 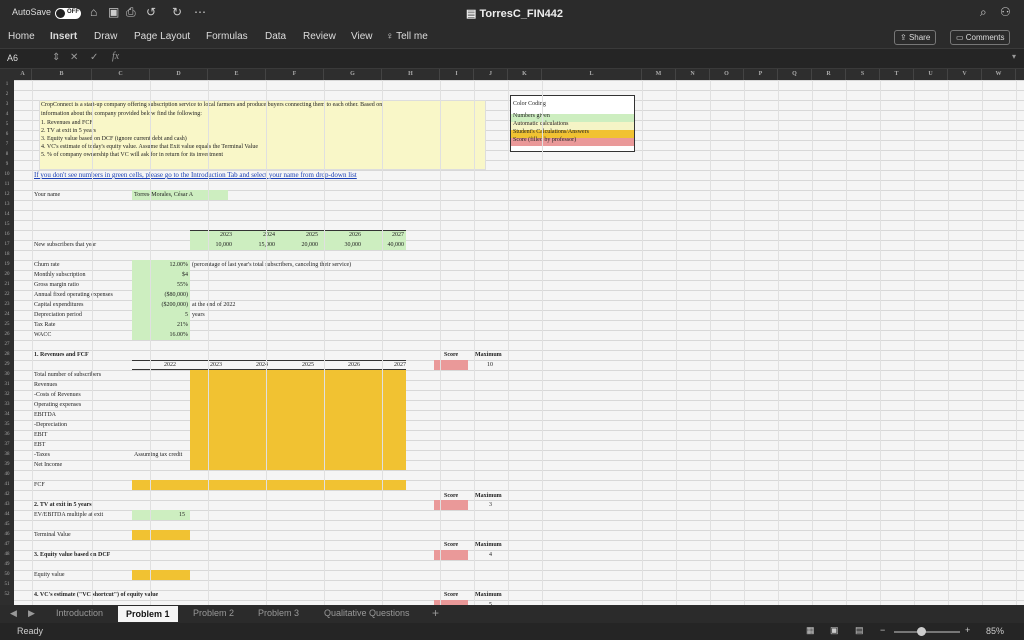 What do you see at coordinates (7, 355) in the screenshot?
I see `row-header: 28` at bounding box center [7, 355].